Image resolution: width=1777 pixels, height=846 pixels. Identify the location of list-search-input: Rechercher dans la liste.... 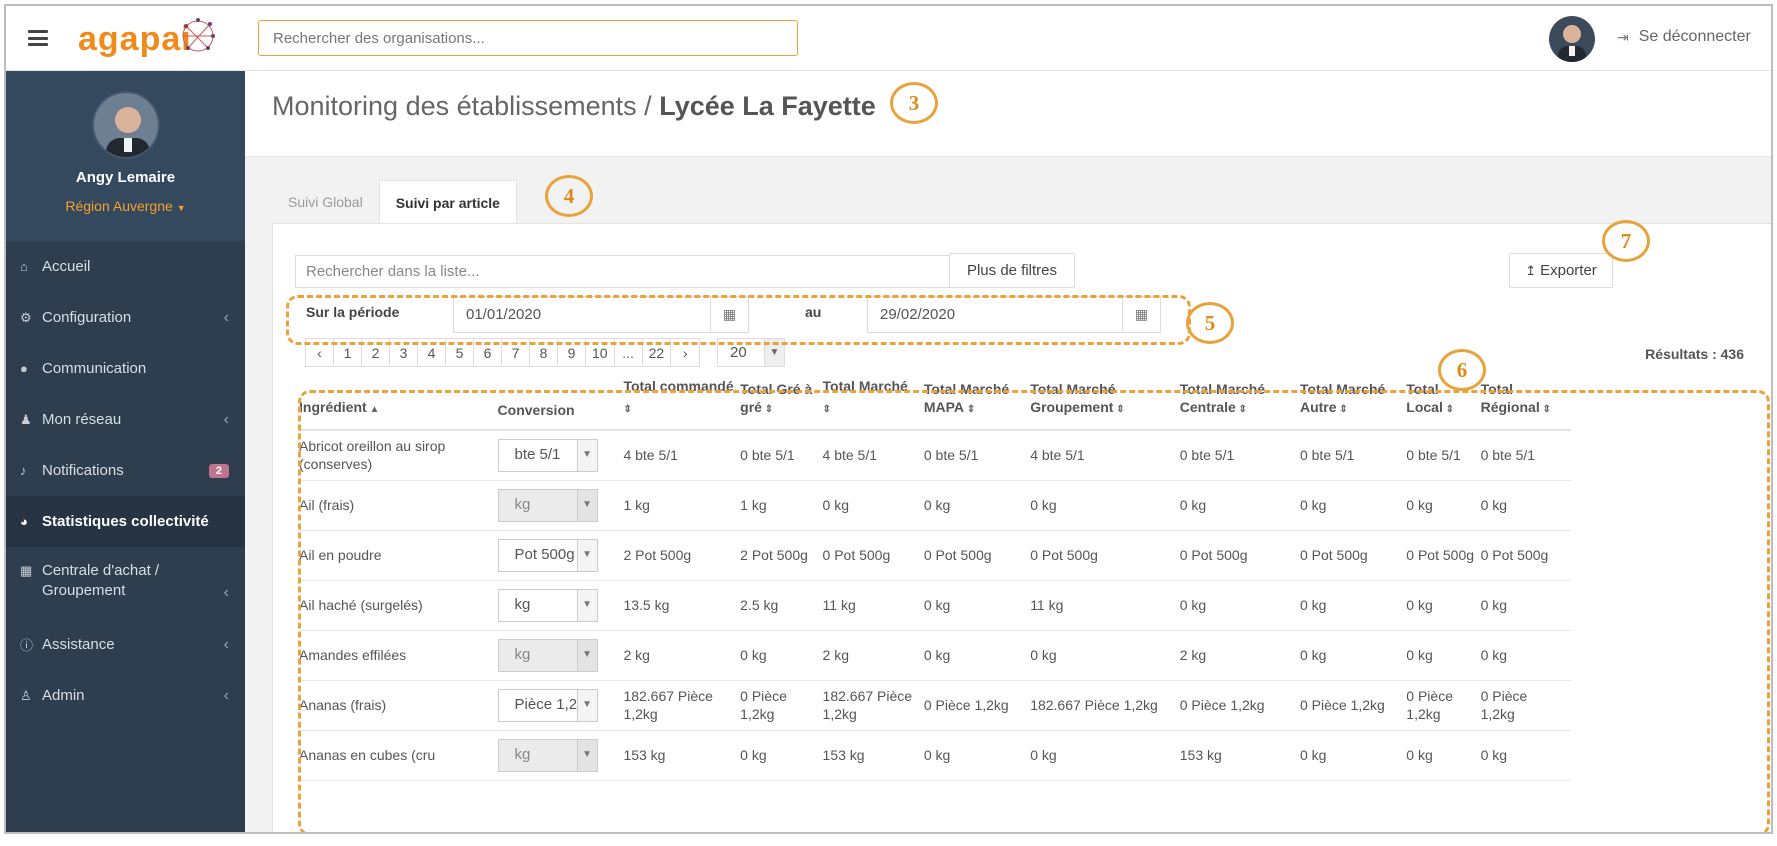
(649, 271).